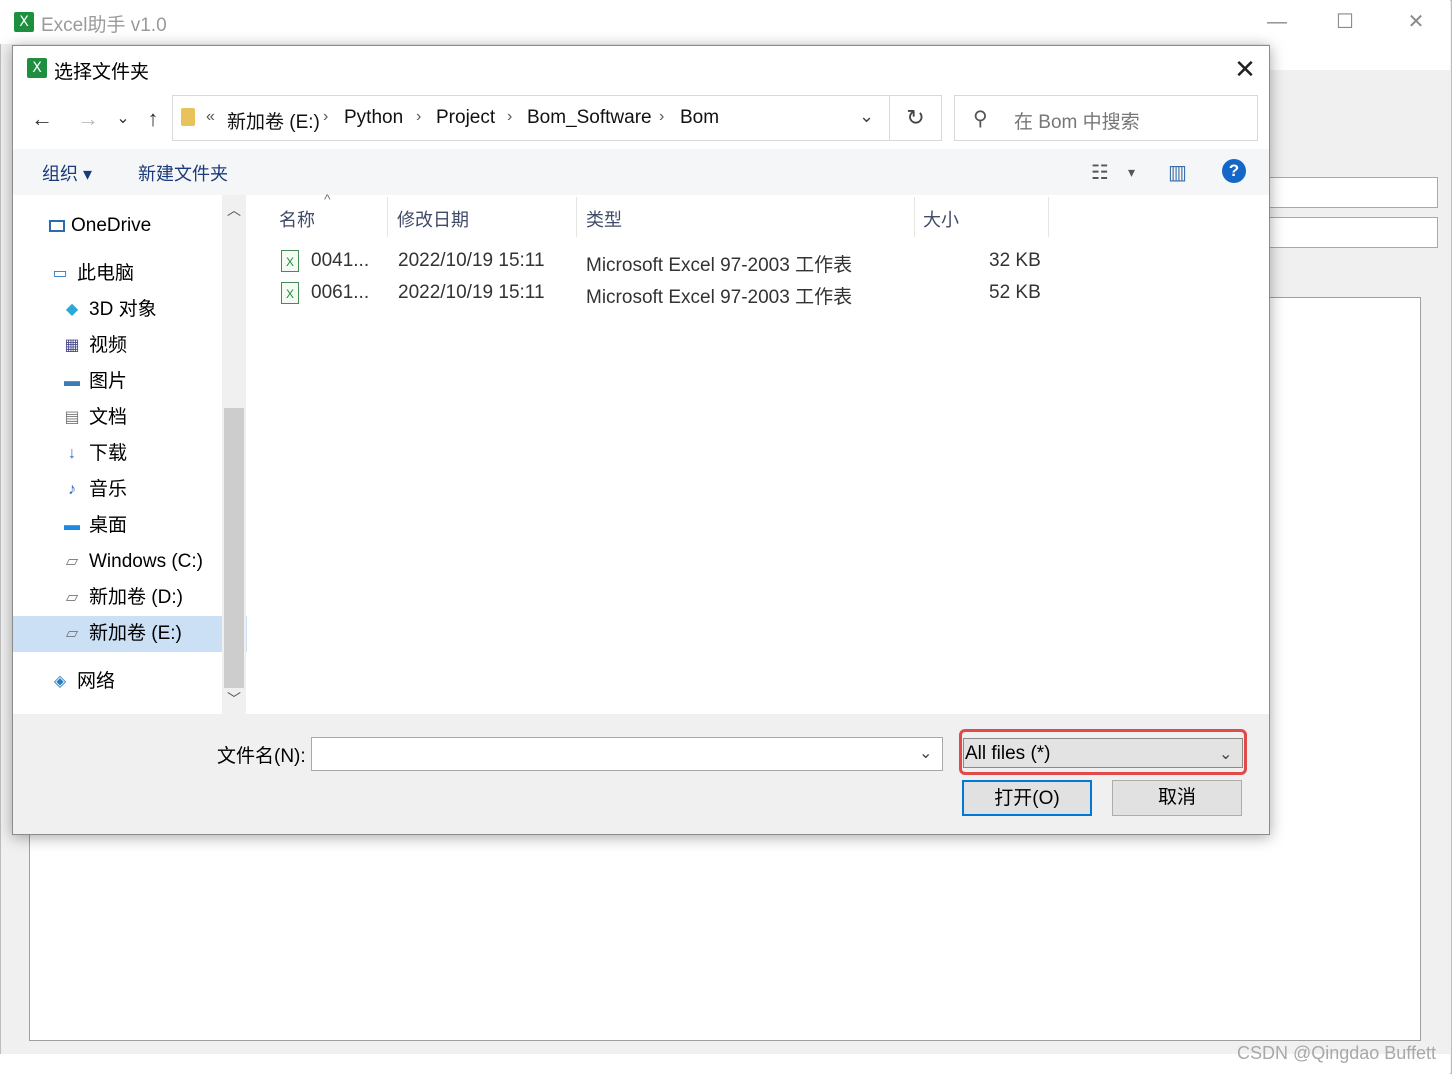 The width and height of the screenshot is (1452, 1074). Describe the element at coordinates (102, 72) in the screenshot. I see `dialog-title: 选择文件夹` at that location.